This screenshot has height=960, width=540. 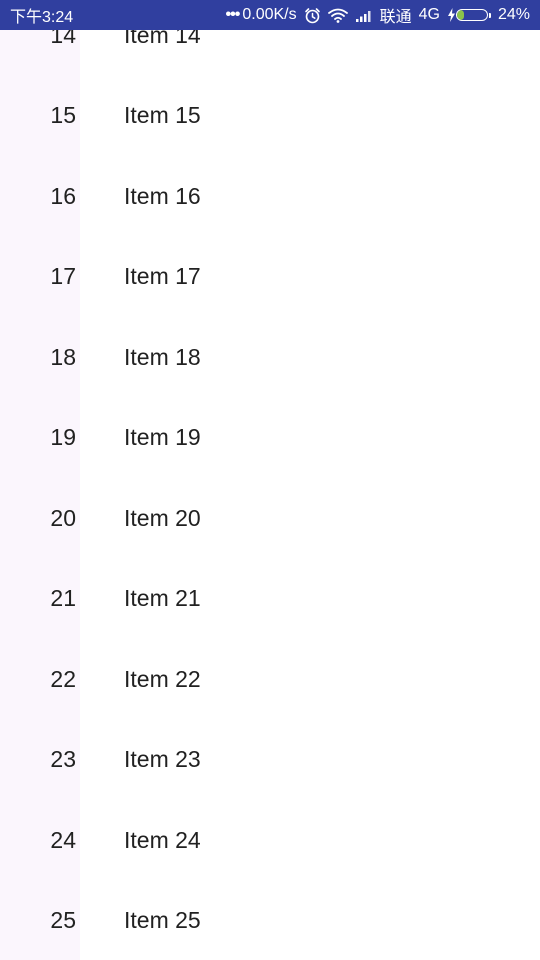 I want to click on list-item: 23 Item 23, so click(x=270, y=760).